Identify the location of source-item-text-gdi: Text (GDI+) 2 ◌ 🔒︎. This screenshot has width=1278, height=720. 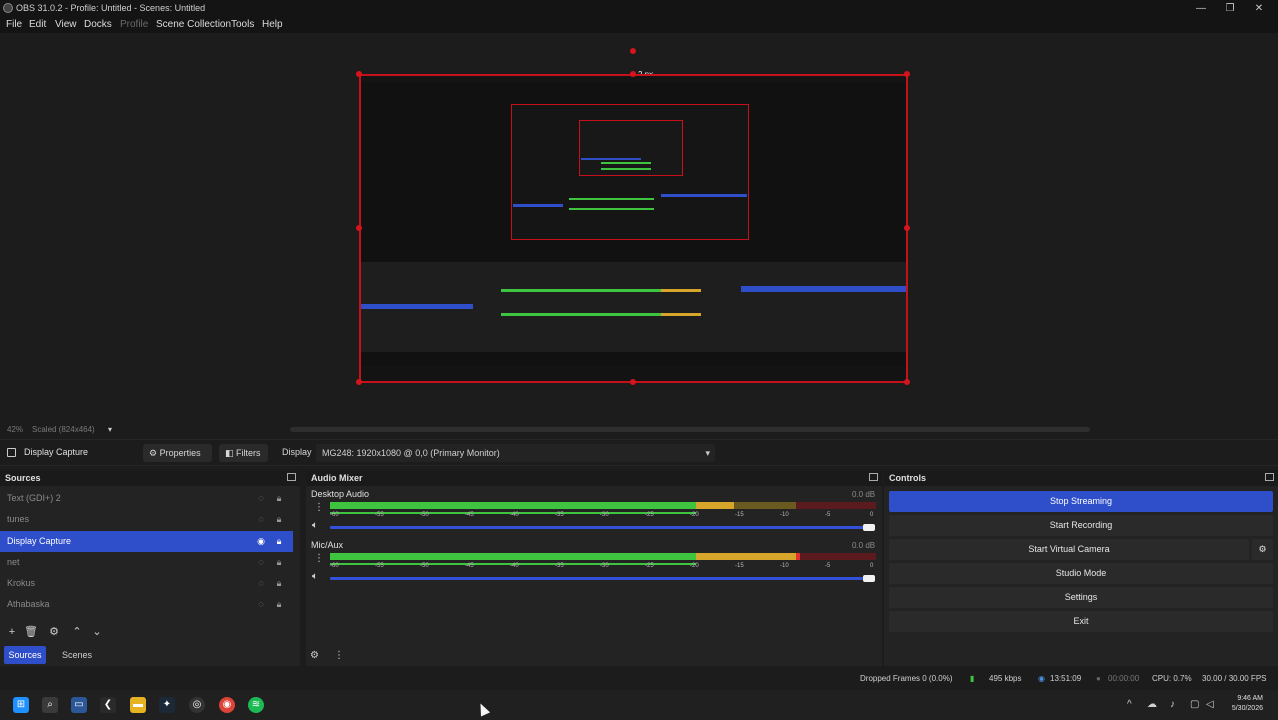
(146, 498).